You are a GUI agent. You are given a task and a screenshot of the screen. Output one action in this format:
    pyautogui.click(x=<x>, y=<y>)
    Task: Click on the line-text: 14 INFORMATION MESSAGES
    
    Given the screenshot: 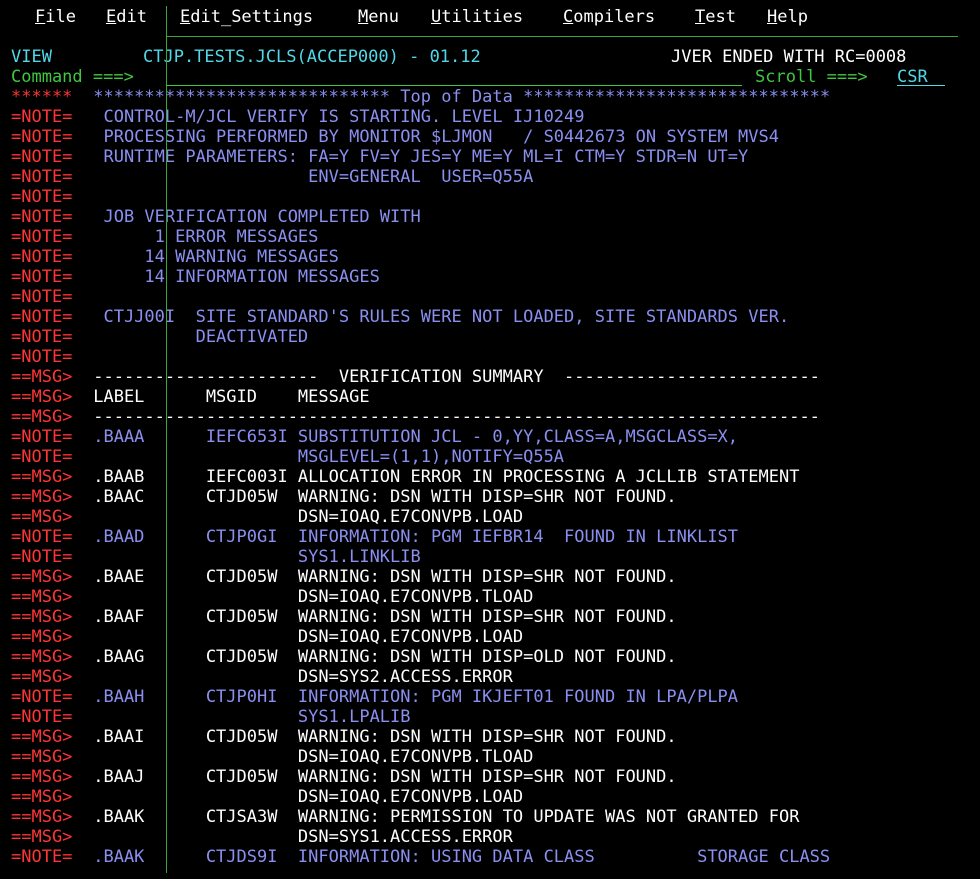 What is the action you would take?
    pyautogui.click(x=231, y=277)
    